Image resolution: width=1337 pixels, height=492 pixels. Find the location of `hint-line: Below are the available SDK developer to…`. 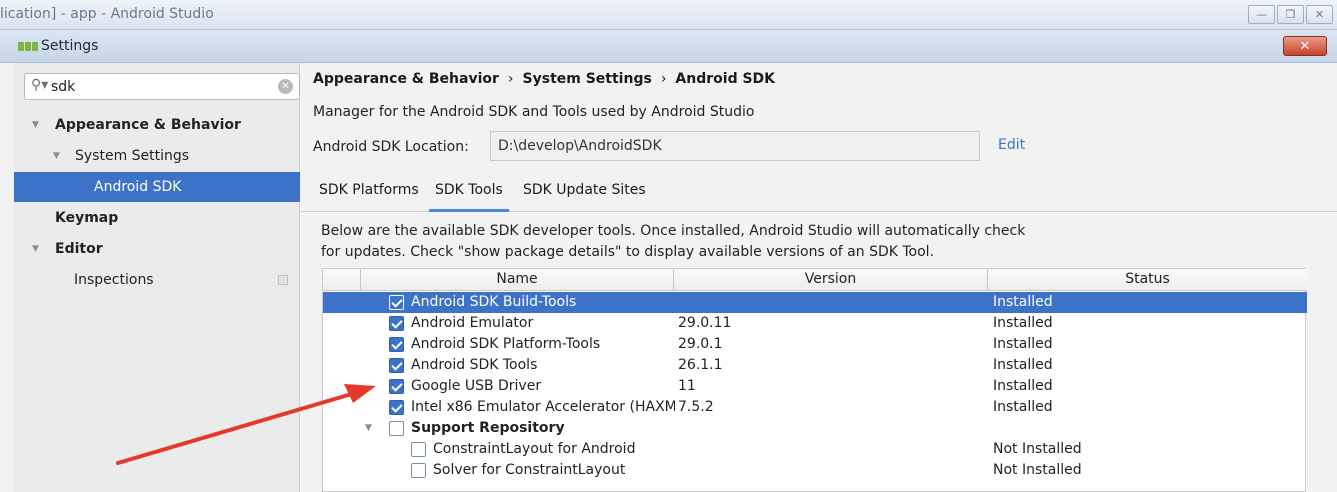

hint-line: Below are the available SDK developer to… is located at coordinates (673, 231).